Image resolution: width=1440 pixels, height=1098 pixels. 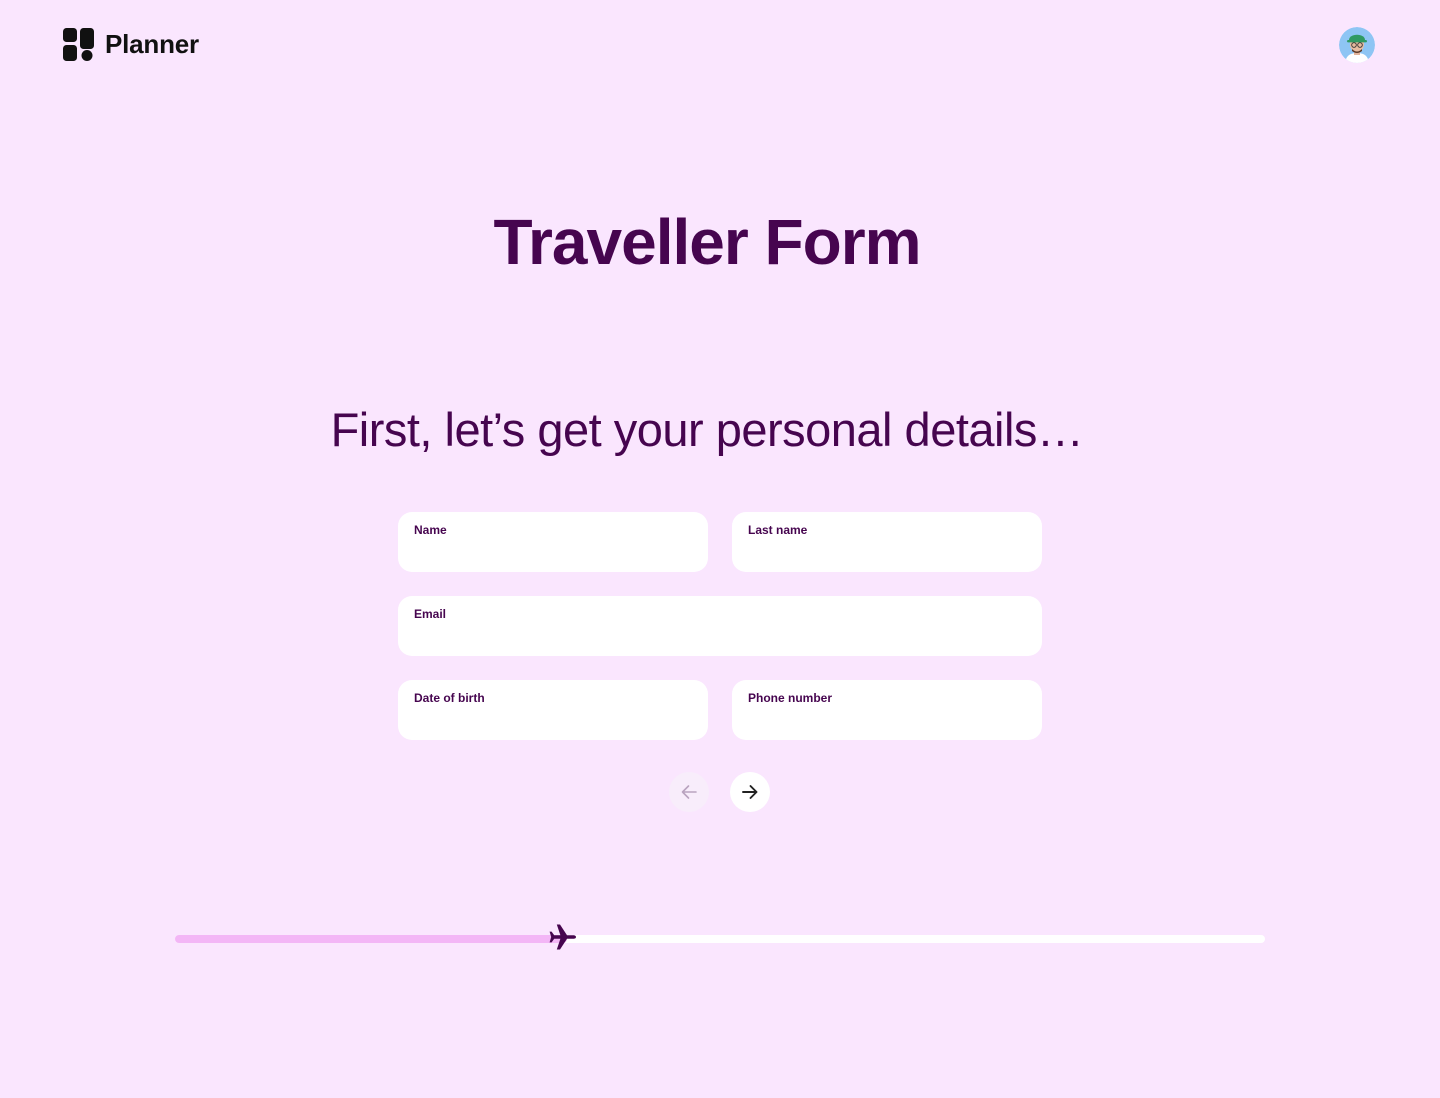 I want to click on previous-button, so click(x=689, y=792).